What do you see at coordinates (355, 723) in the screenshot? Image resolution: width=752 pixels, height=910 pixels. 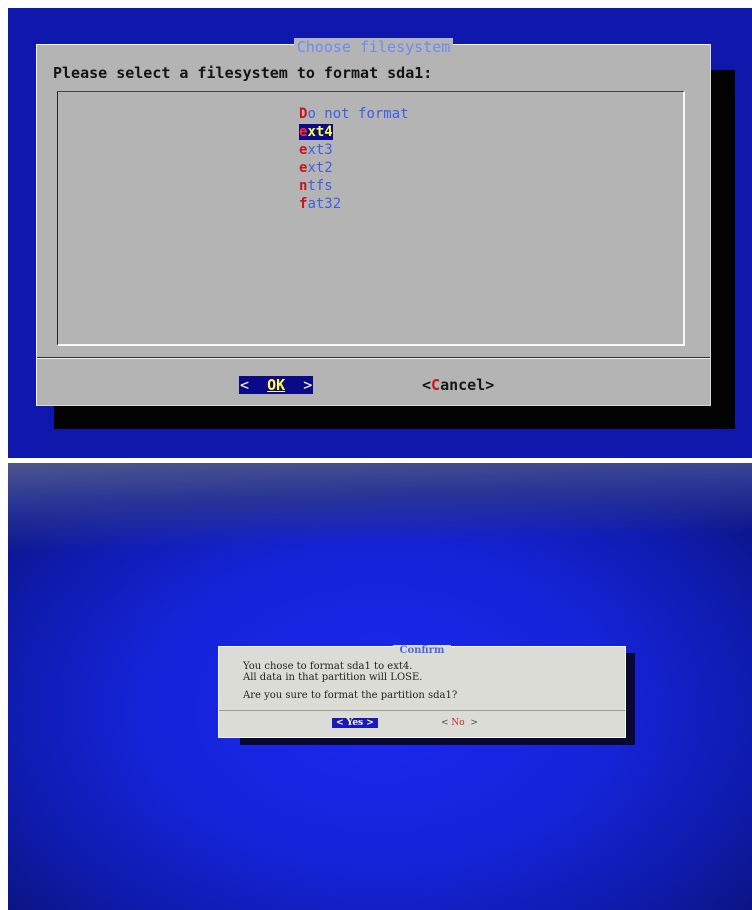 I see `yes-button: < Yes >` at bounding box center [355, 723].